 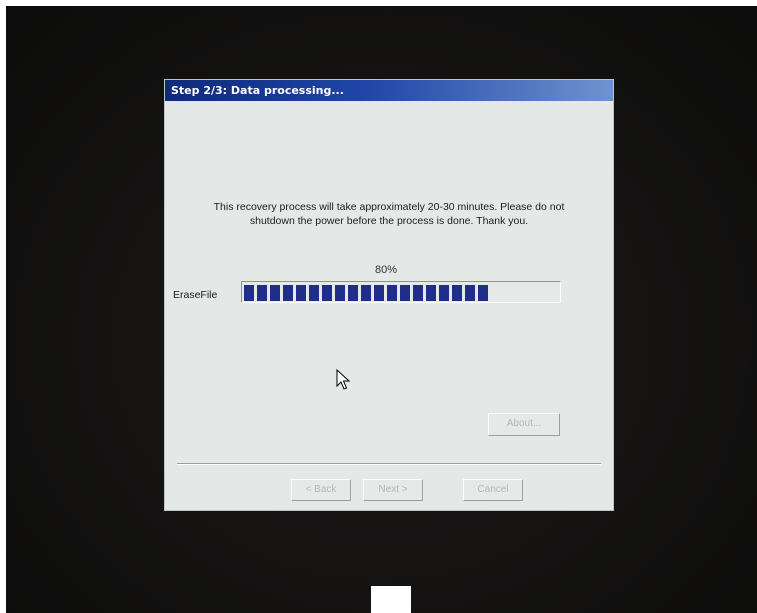 I want to click on mouse-pointer-icon, so click(x=343, y=379).